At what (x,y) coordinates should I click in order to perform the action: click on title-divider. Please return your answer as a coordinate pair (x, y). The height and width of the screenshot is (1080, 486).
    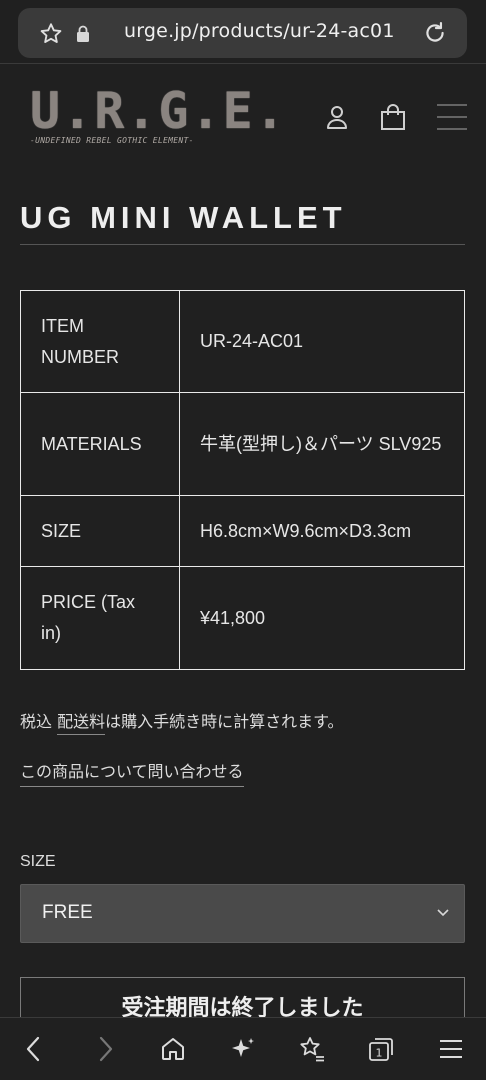
    Looking at the image, I should click on (242, 244).